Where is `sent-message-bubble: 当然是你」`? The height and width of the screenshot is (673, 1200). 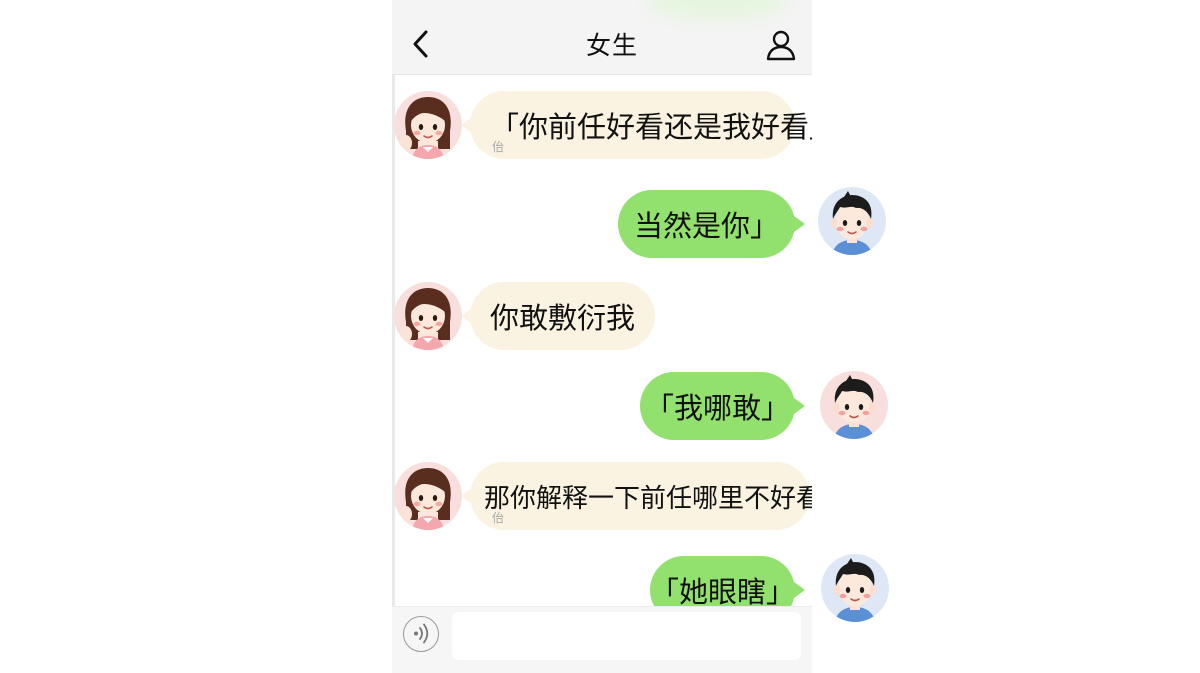 sent-message-bubble: 当然是你」 is located at coordinates (711, 224).